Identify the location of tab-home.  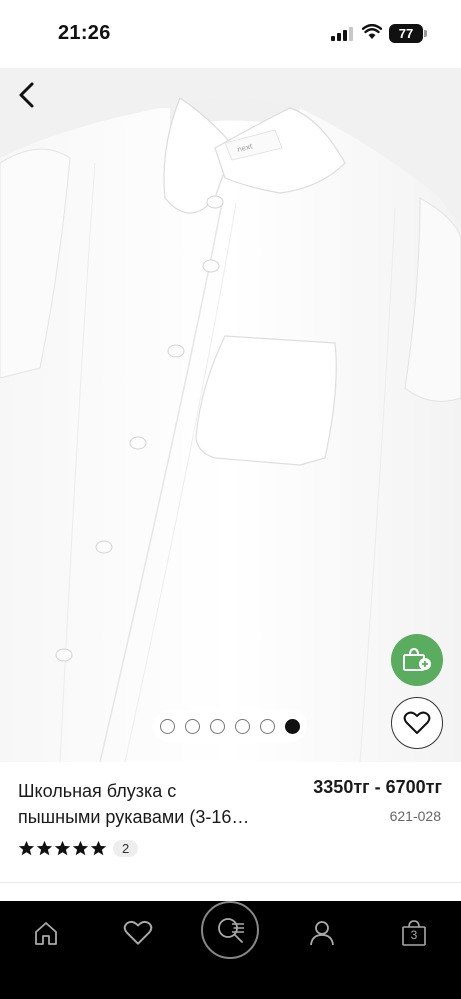
(46, 933).